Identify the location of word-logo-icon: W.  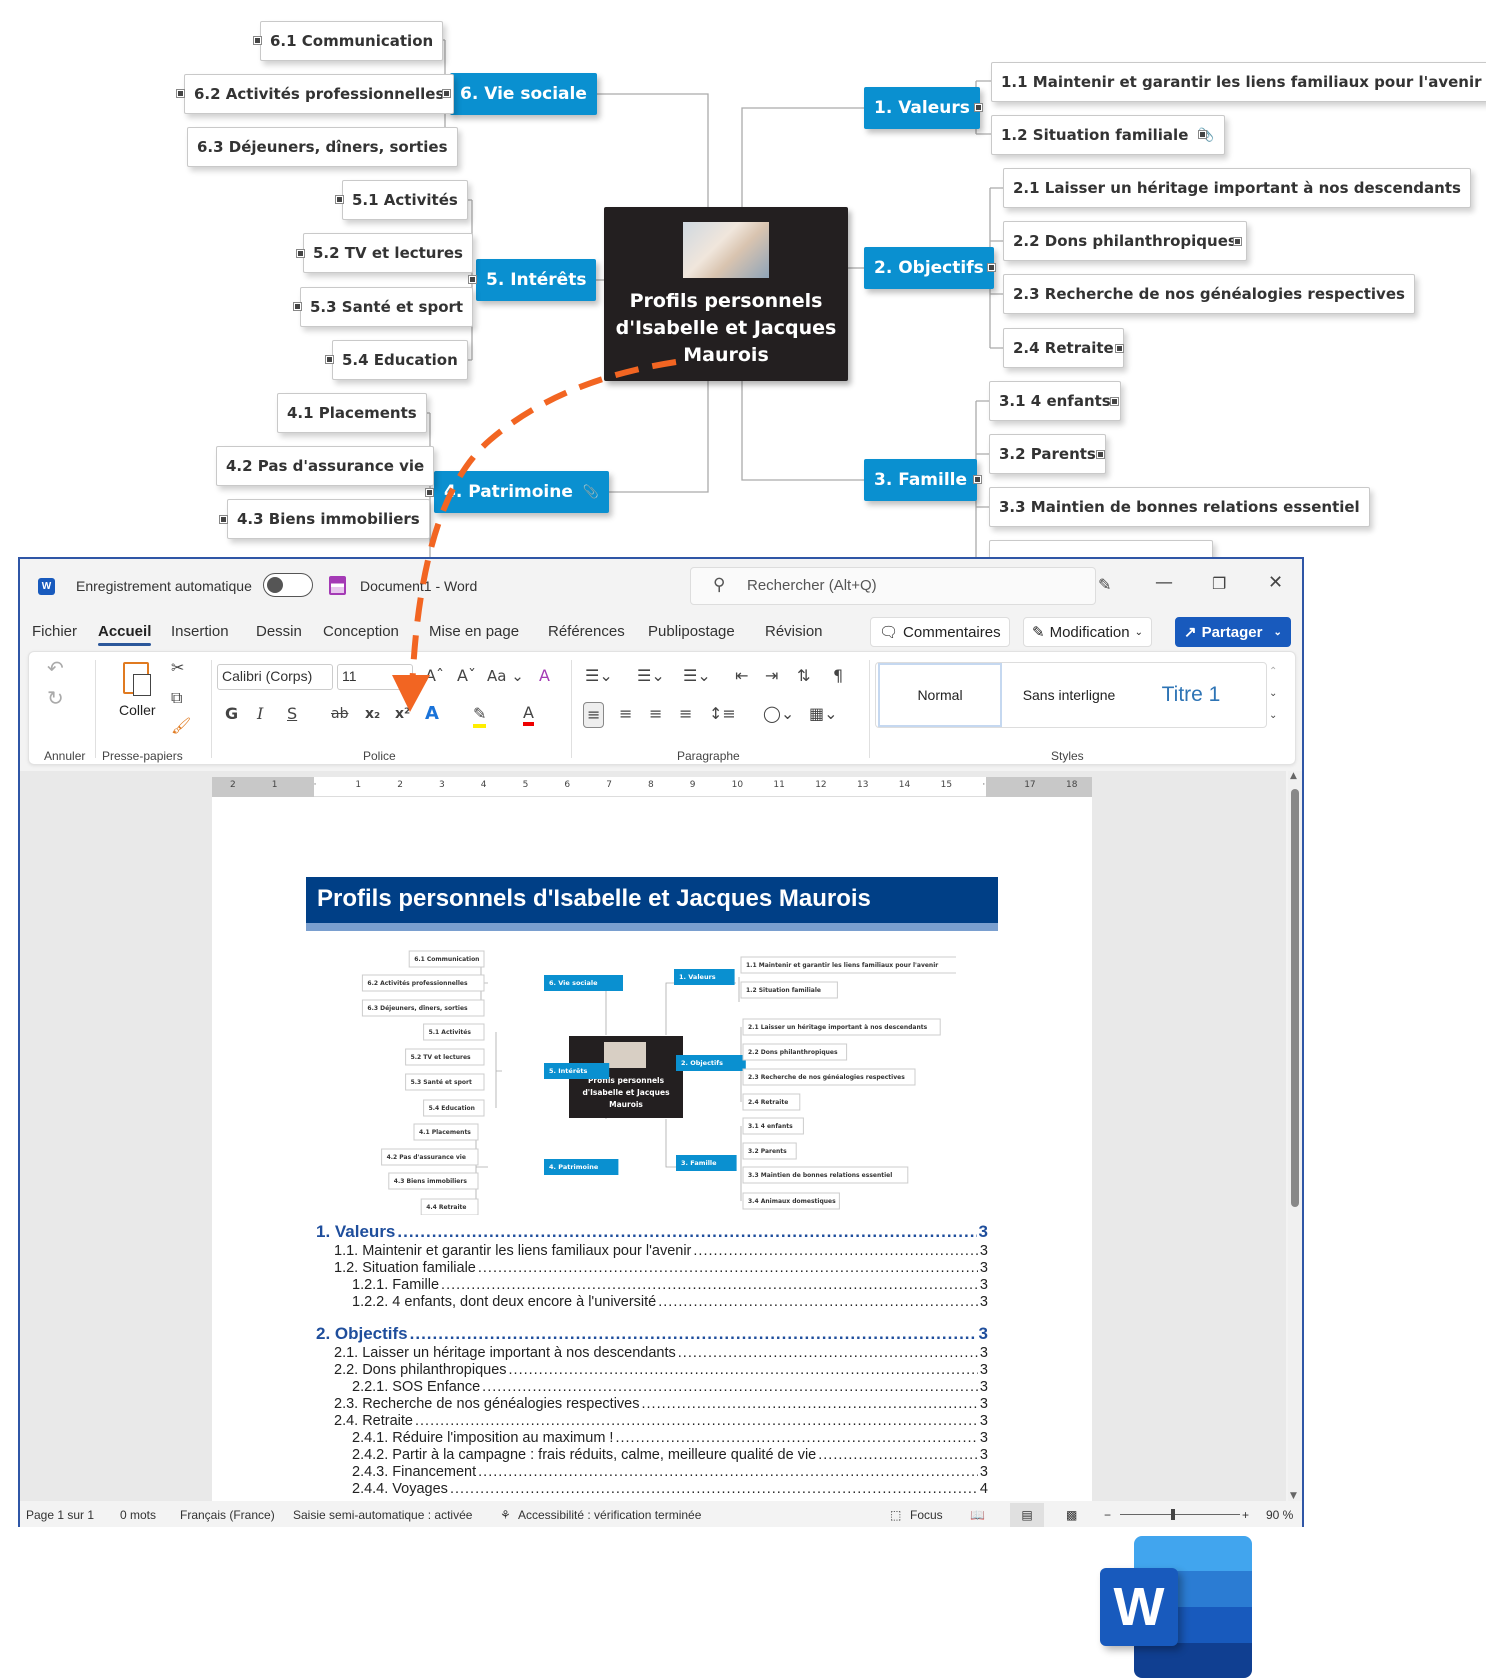
(1176, 1607).